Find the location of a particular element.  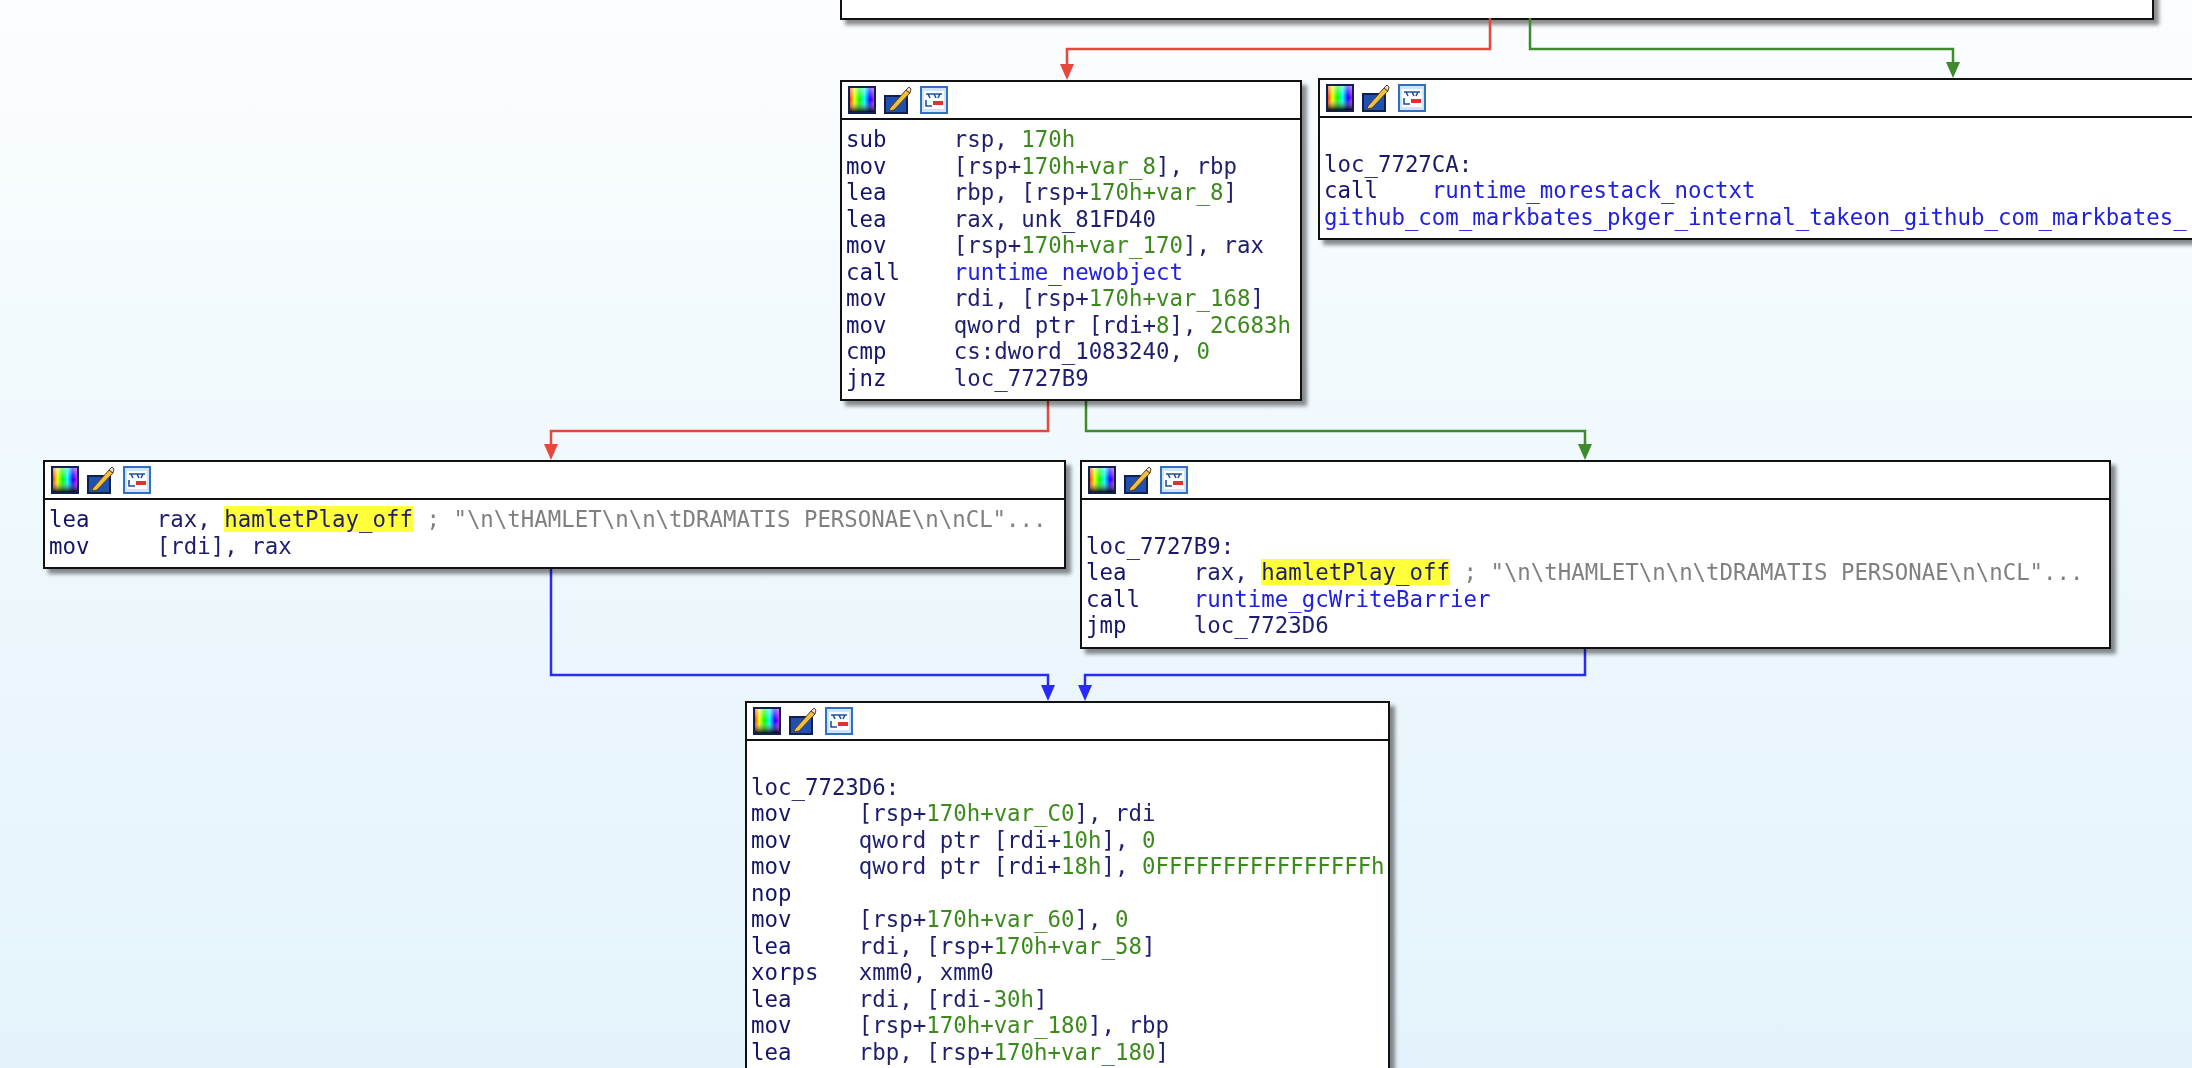

code-line: lea rax, unk_81FD40 is located at coordinates (1001, 218).